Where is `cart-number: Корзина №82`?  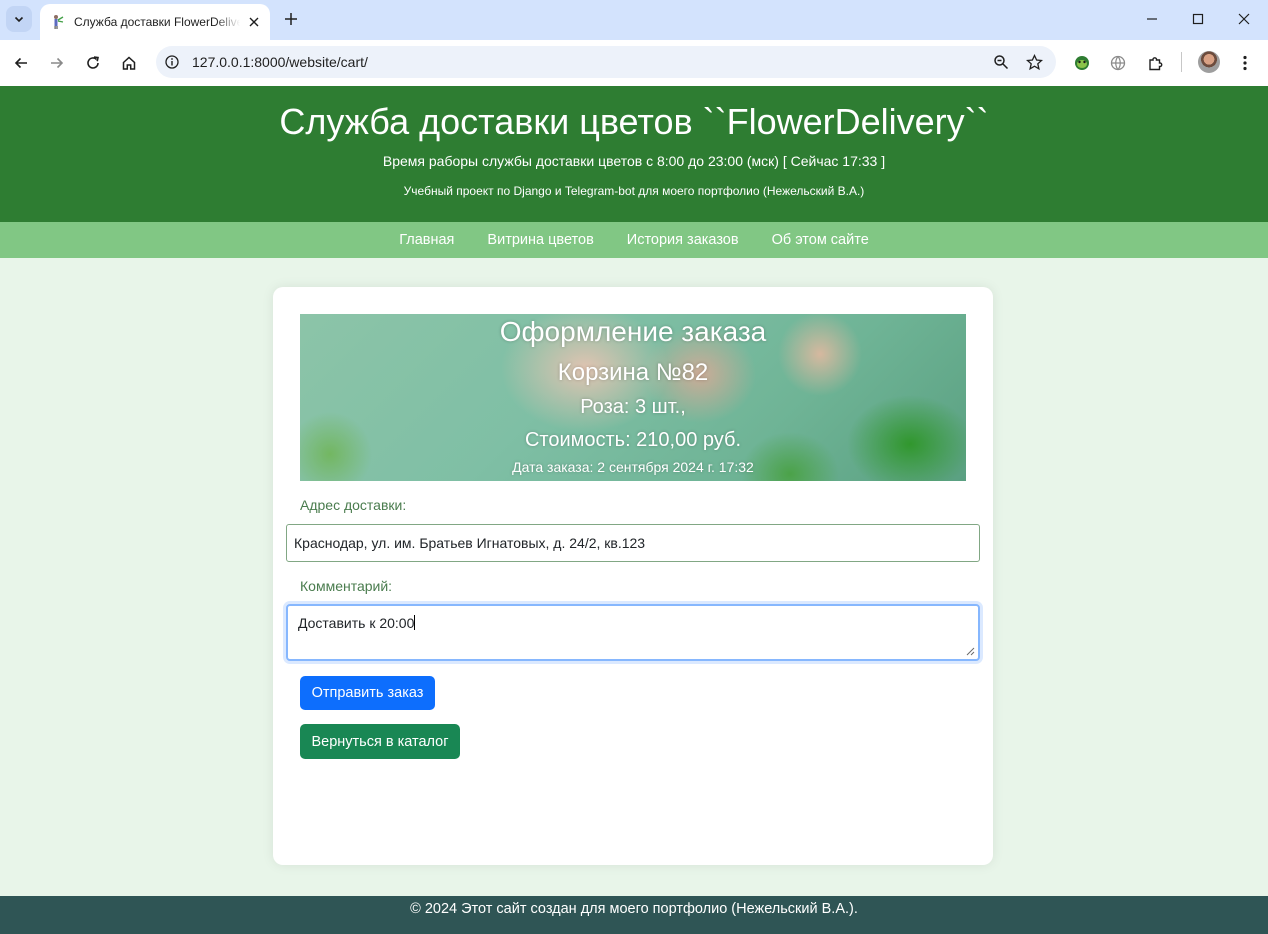 cart-number: Корзина №82 is located at coordinates (633, 372).